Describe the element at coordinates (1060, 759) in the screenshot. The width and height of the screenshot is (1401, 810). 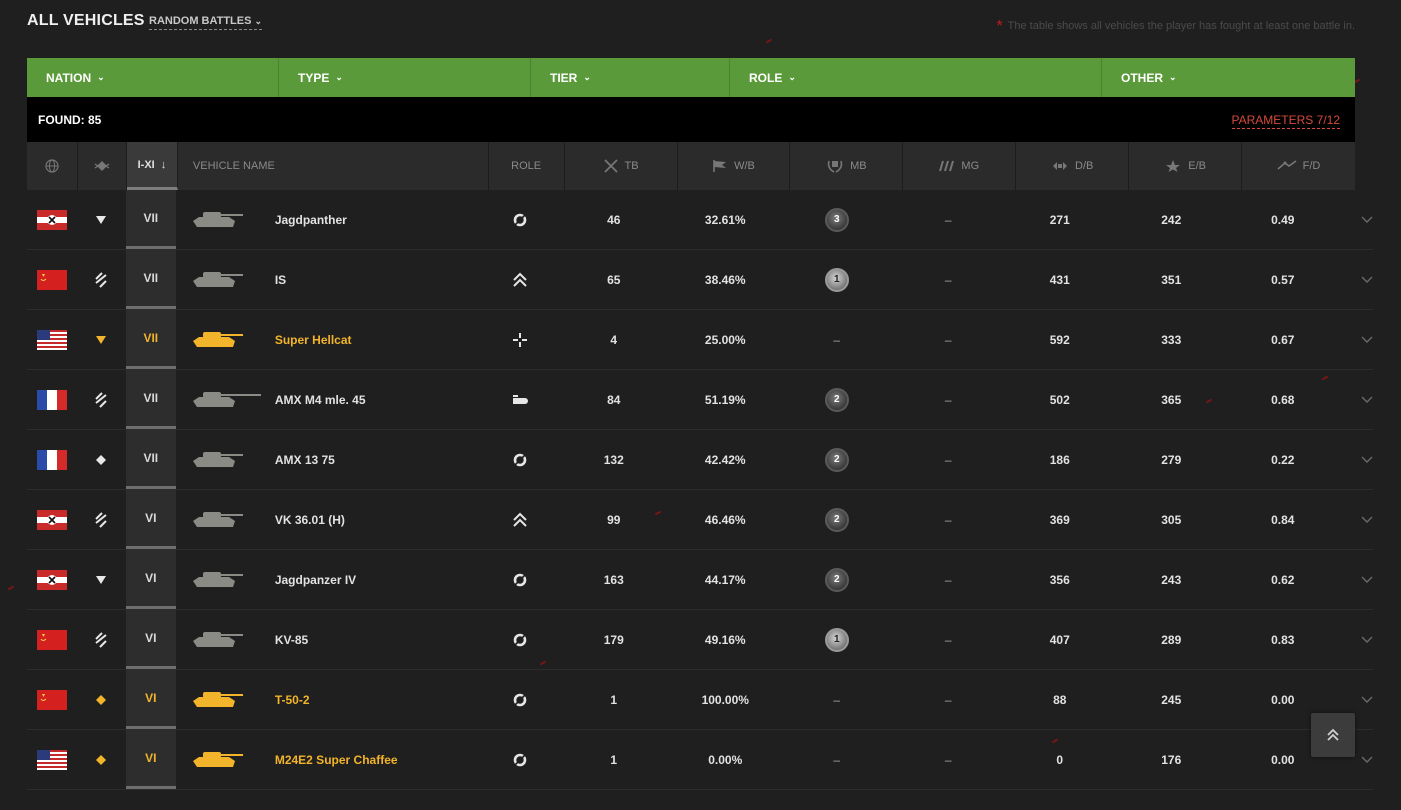
I see `damage-value: 0` at that location.